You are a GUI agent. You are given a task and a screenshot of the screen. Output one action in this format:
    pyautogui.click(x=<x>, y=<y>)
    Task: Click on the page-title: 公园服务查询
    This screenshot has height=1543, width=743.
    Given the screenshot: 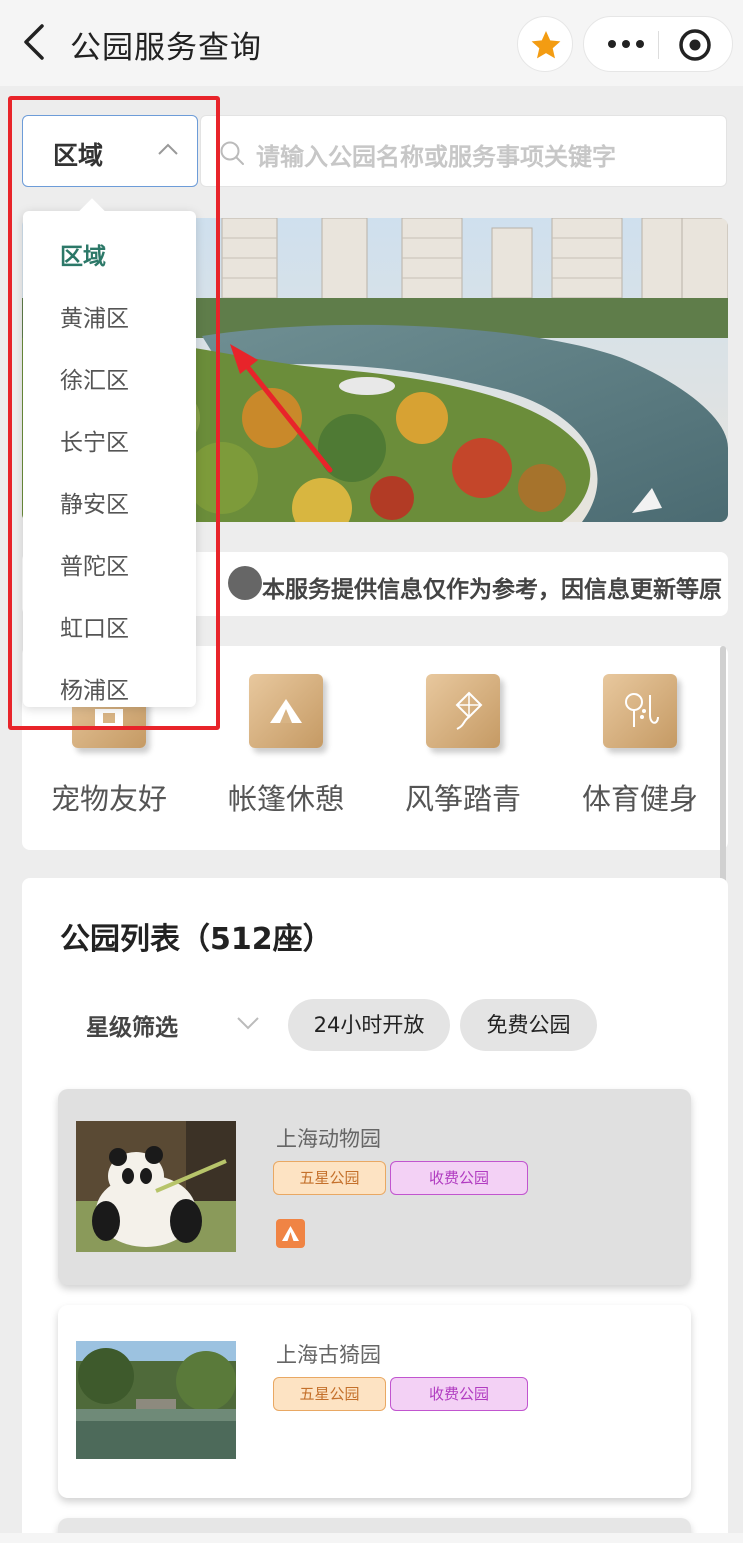 What is the action you would take?
    pyautogui.click(x=166, y=48)
    